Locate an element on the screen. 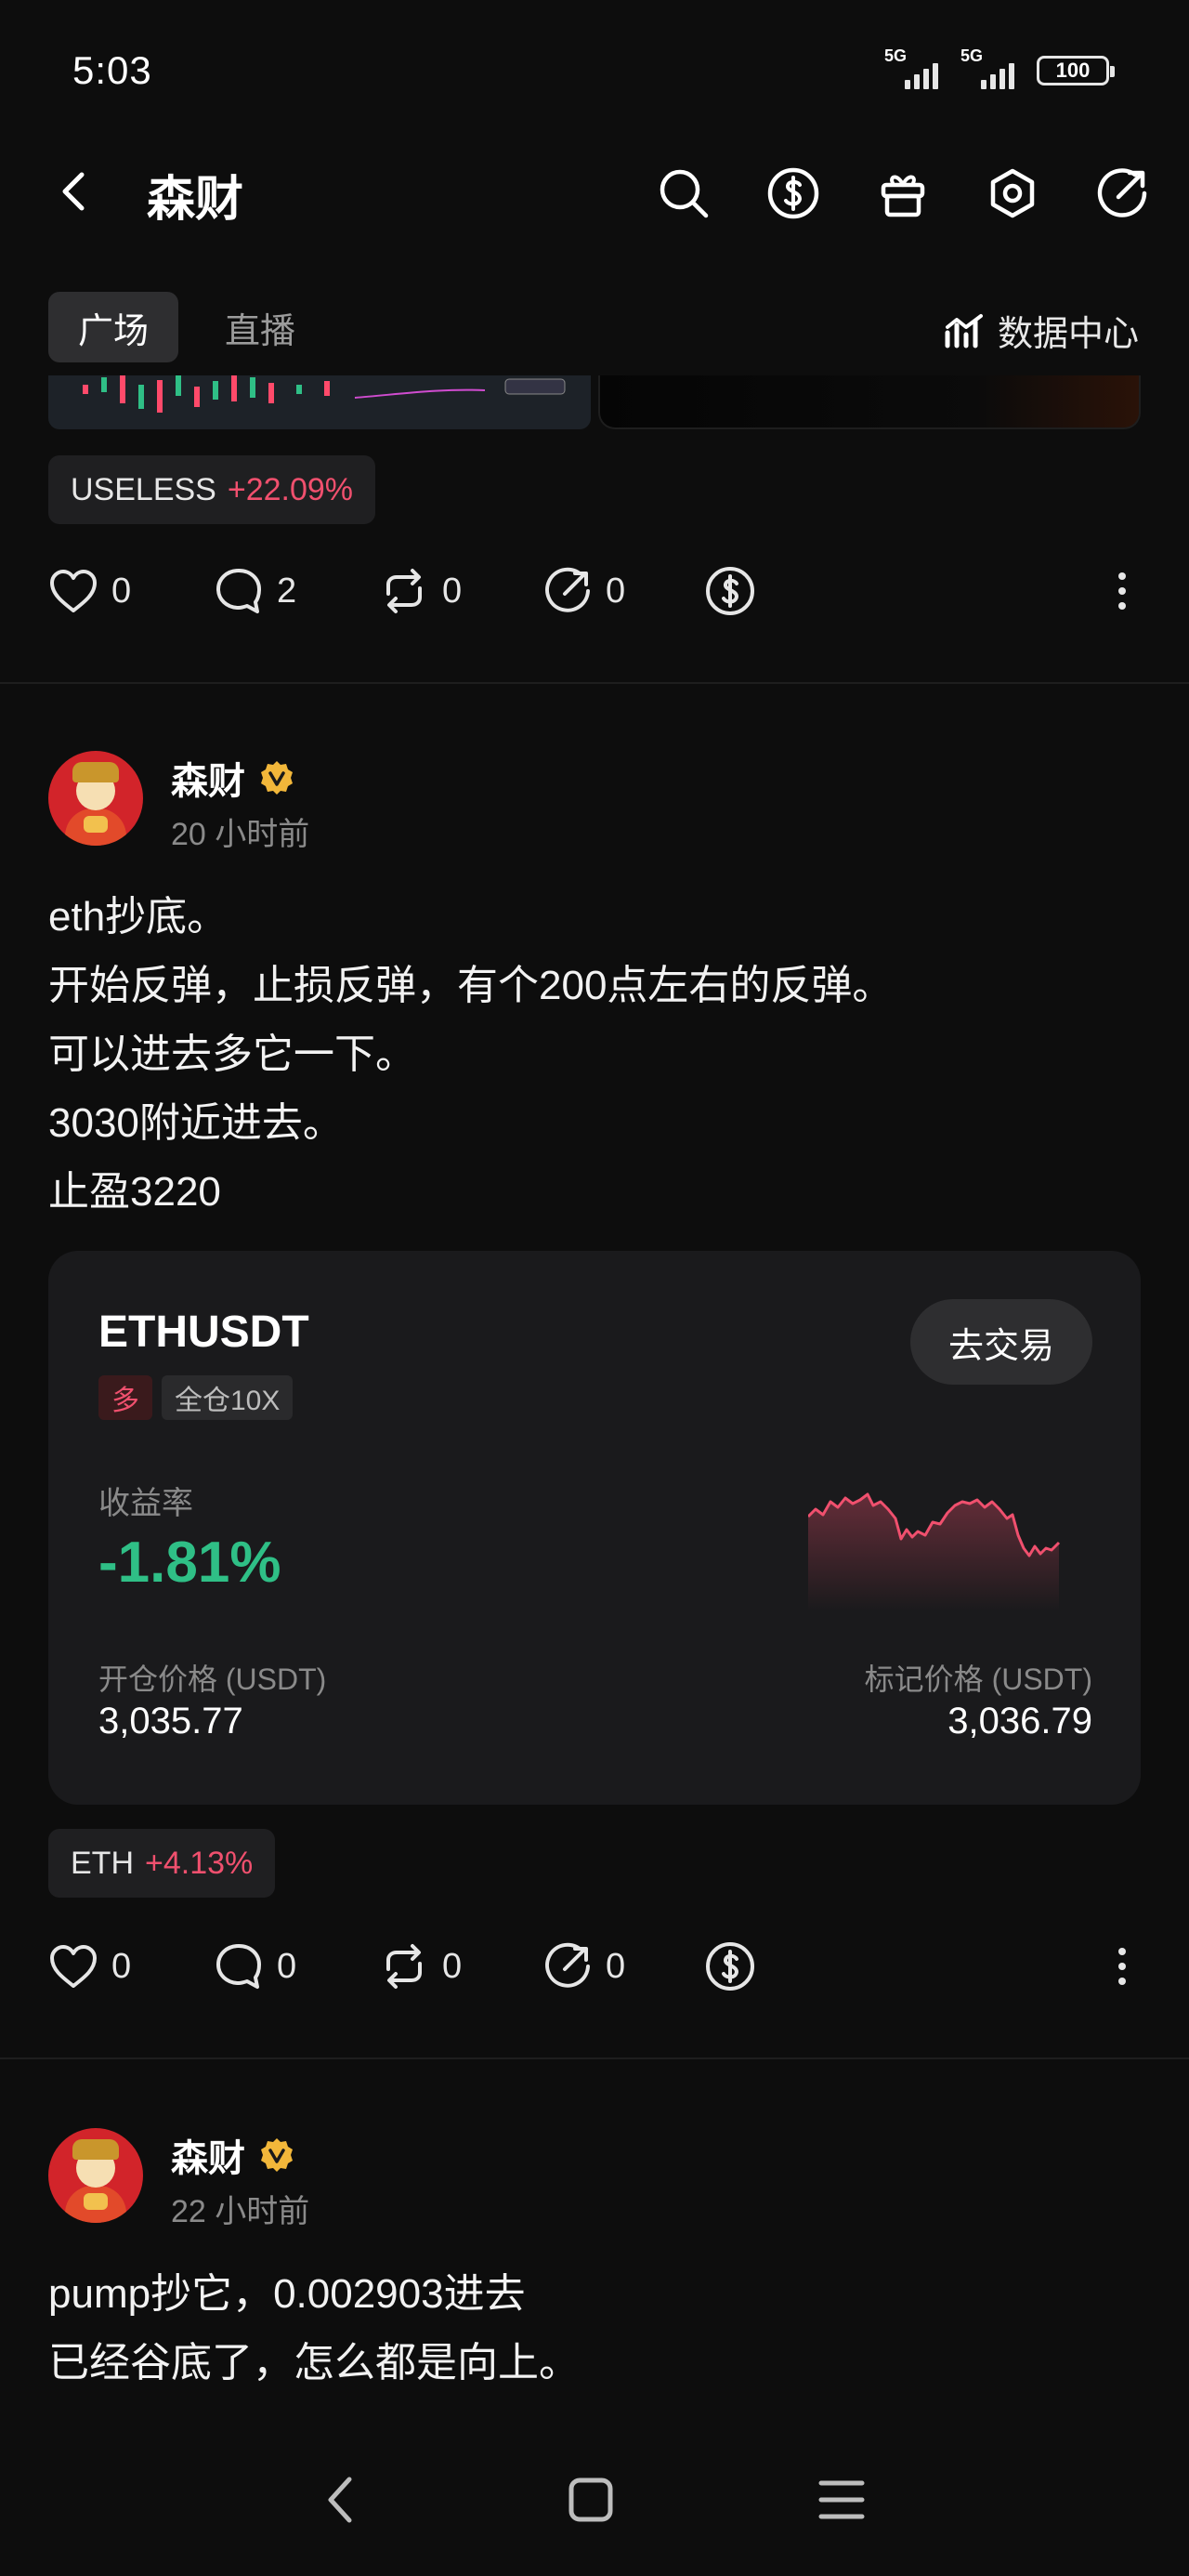 This screenshot has height=2576, width=1189. comment-button: 0 is located at coordinates (255, 1966).